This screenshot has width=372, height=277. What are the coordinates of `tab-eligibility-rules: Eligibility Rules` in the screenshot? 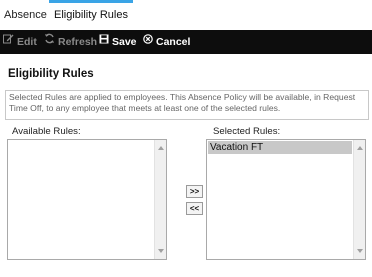 It's located at (91, 15).